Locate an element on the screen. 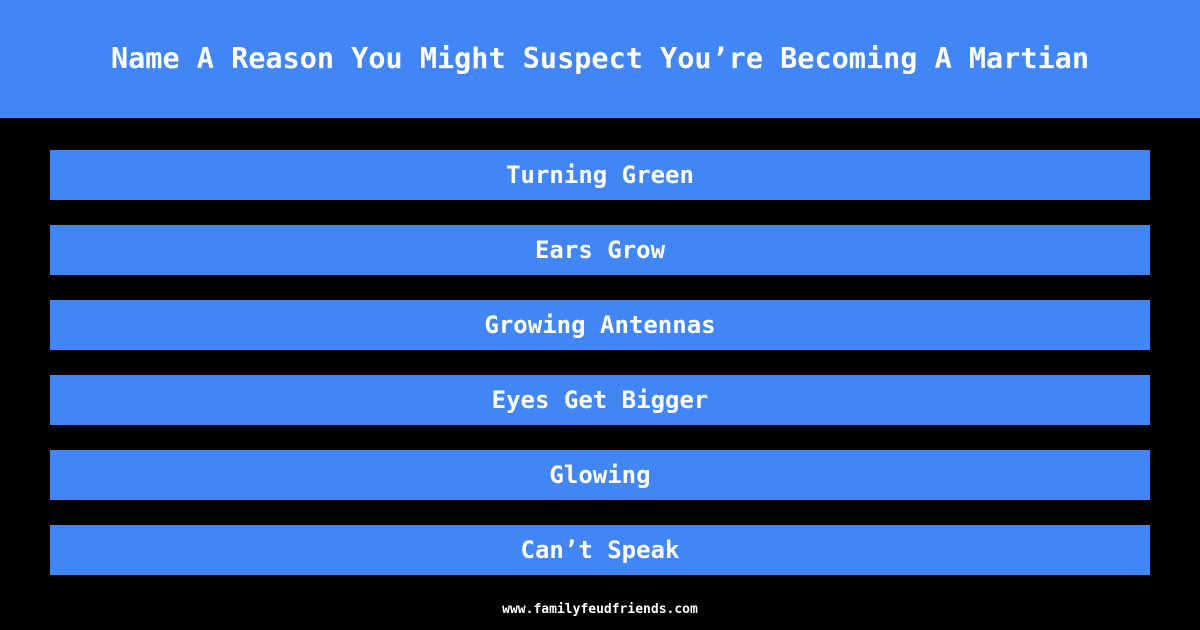 The width and height of the screenshot is (1200, 630). answer-text: Ears Grow is located at coordinates (600, 250).